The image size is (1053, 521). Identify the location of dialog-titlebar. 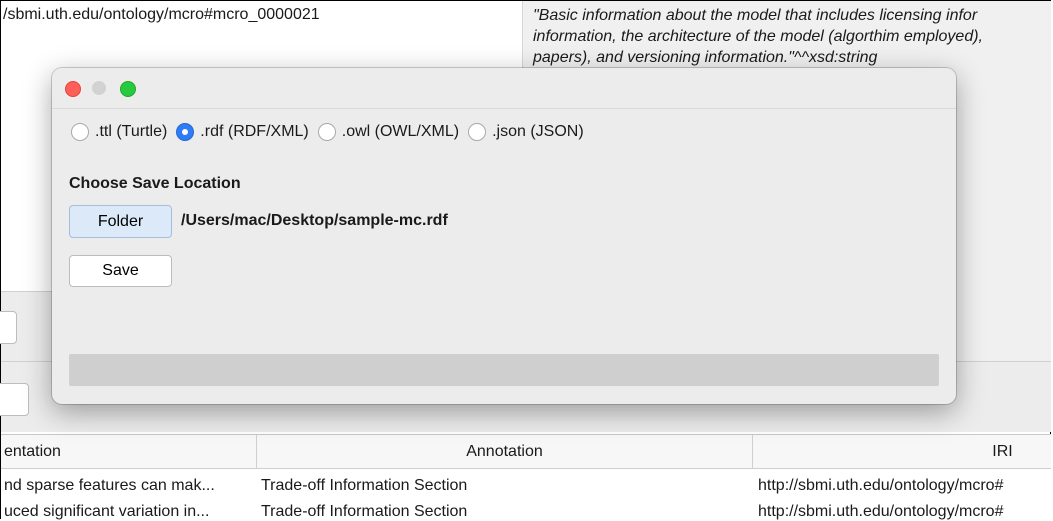
(504, 88).